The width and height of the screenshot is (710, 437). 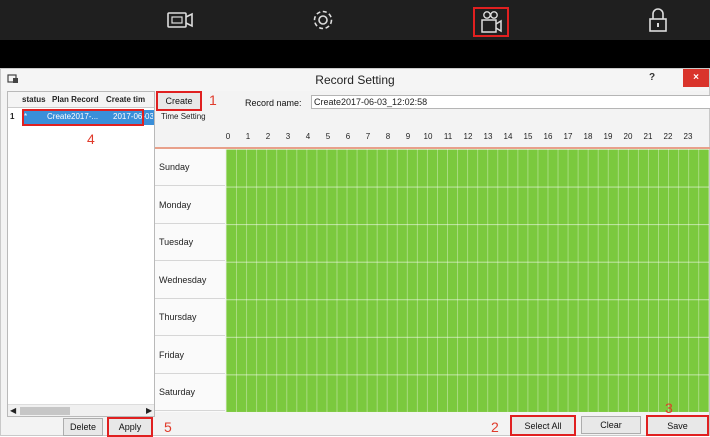 I want to click on annotation-1: 1, so click(x=213, y=100).